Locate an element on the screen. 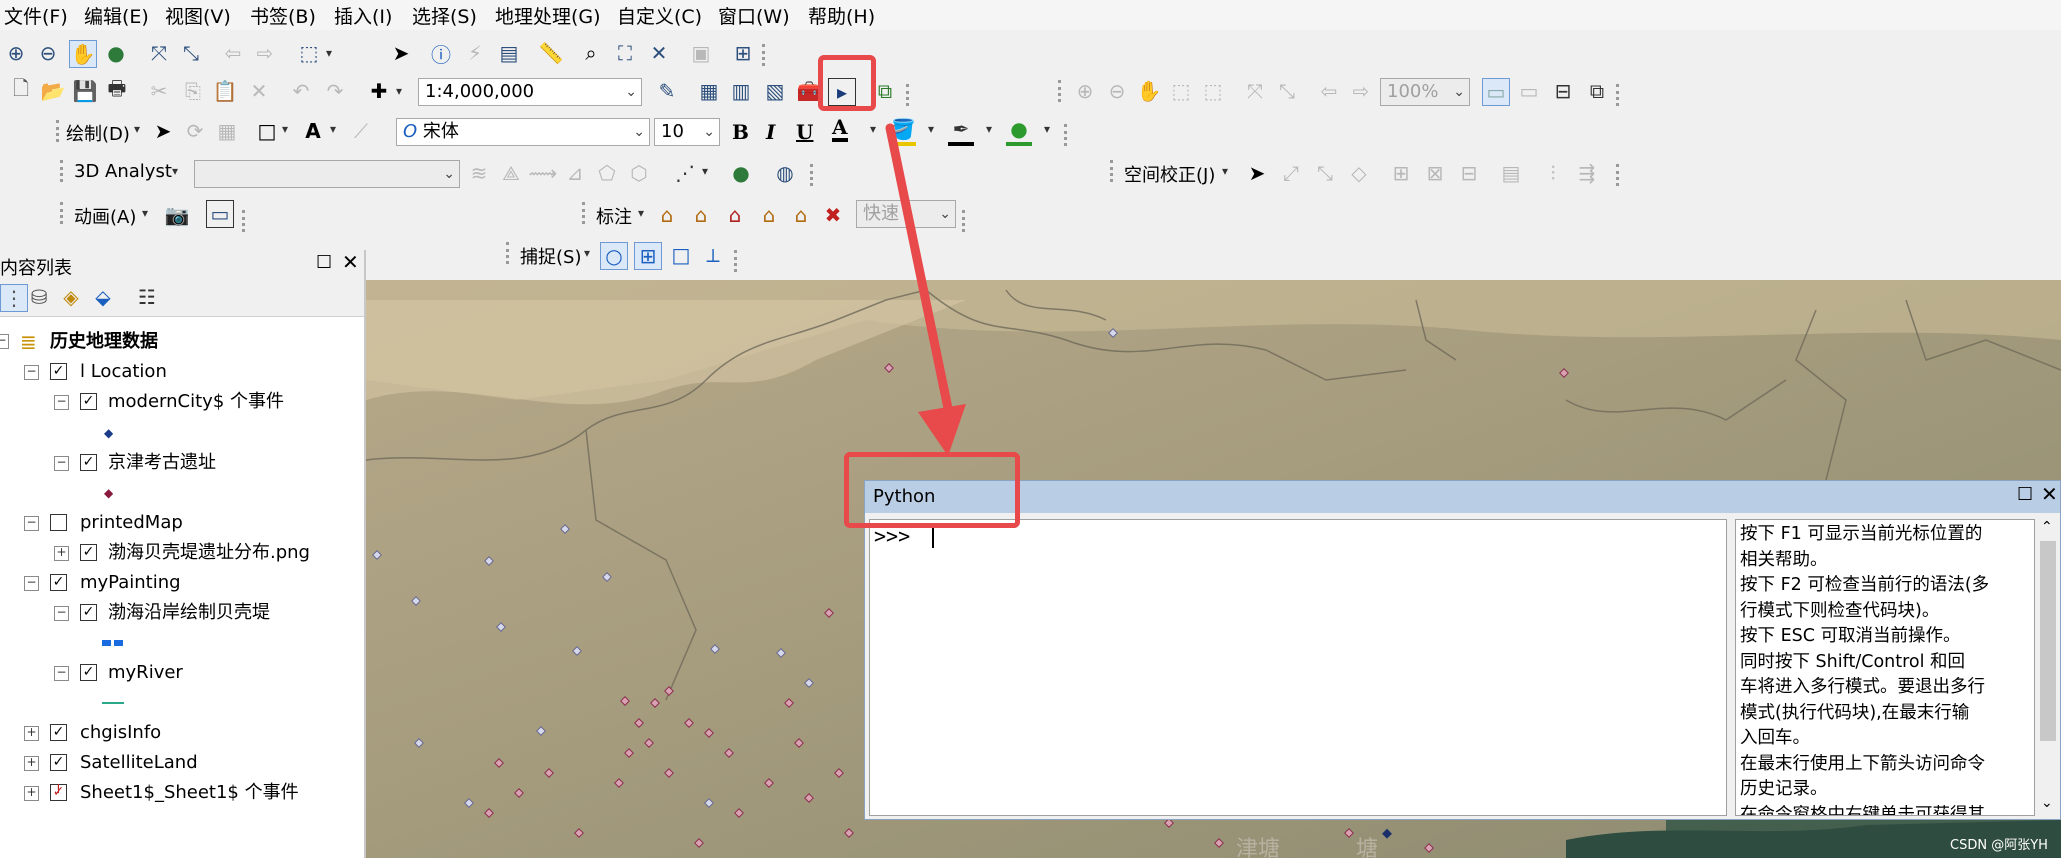  annotation-arrow is located at coordinates (925, 289).